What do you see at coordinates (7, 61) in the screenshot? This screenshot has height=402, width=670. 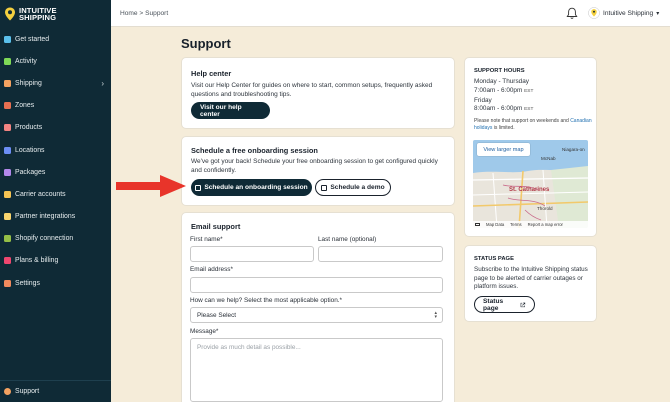 I see `activity-icon` at bounding box center [7, 61].